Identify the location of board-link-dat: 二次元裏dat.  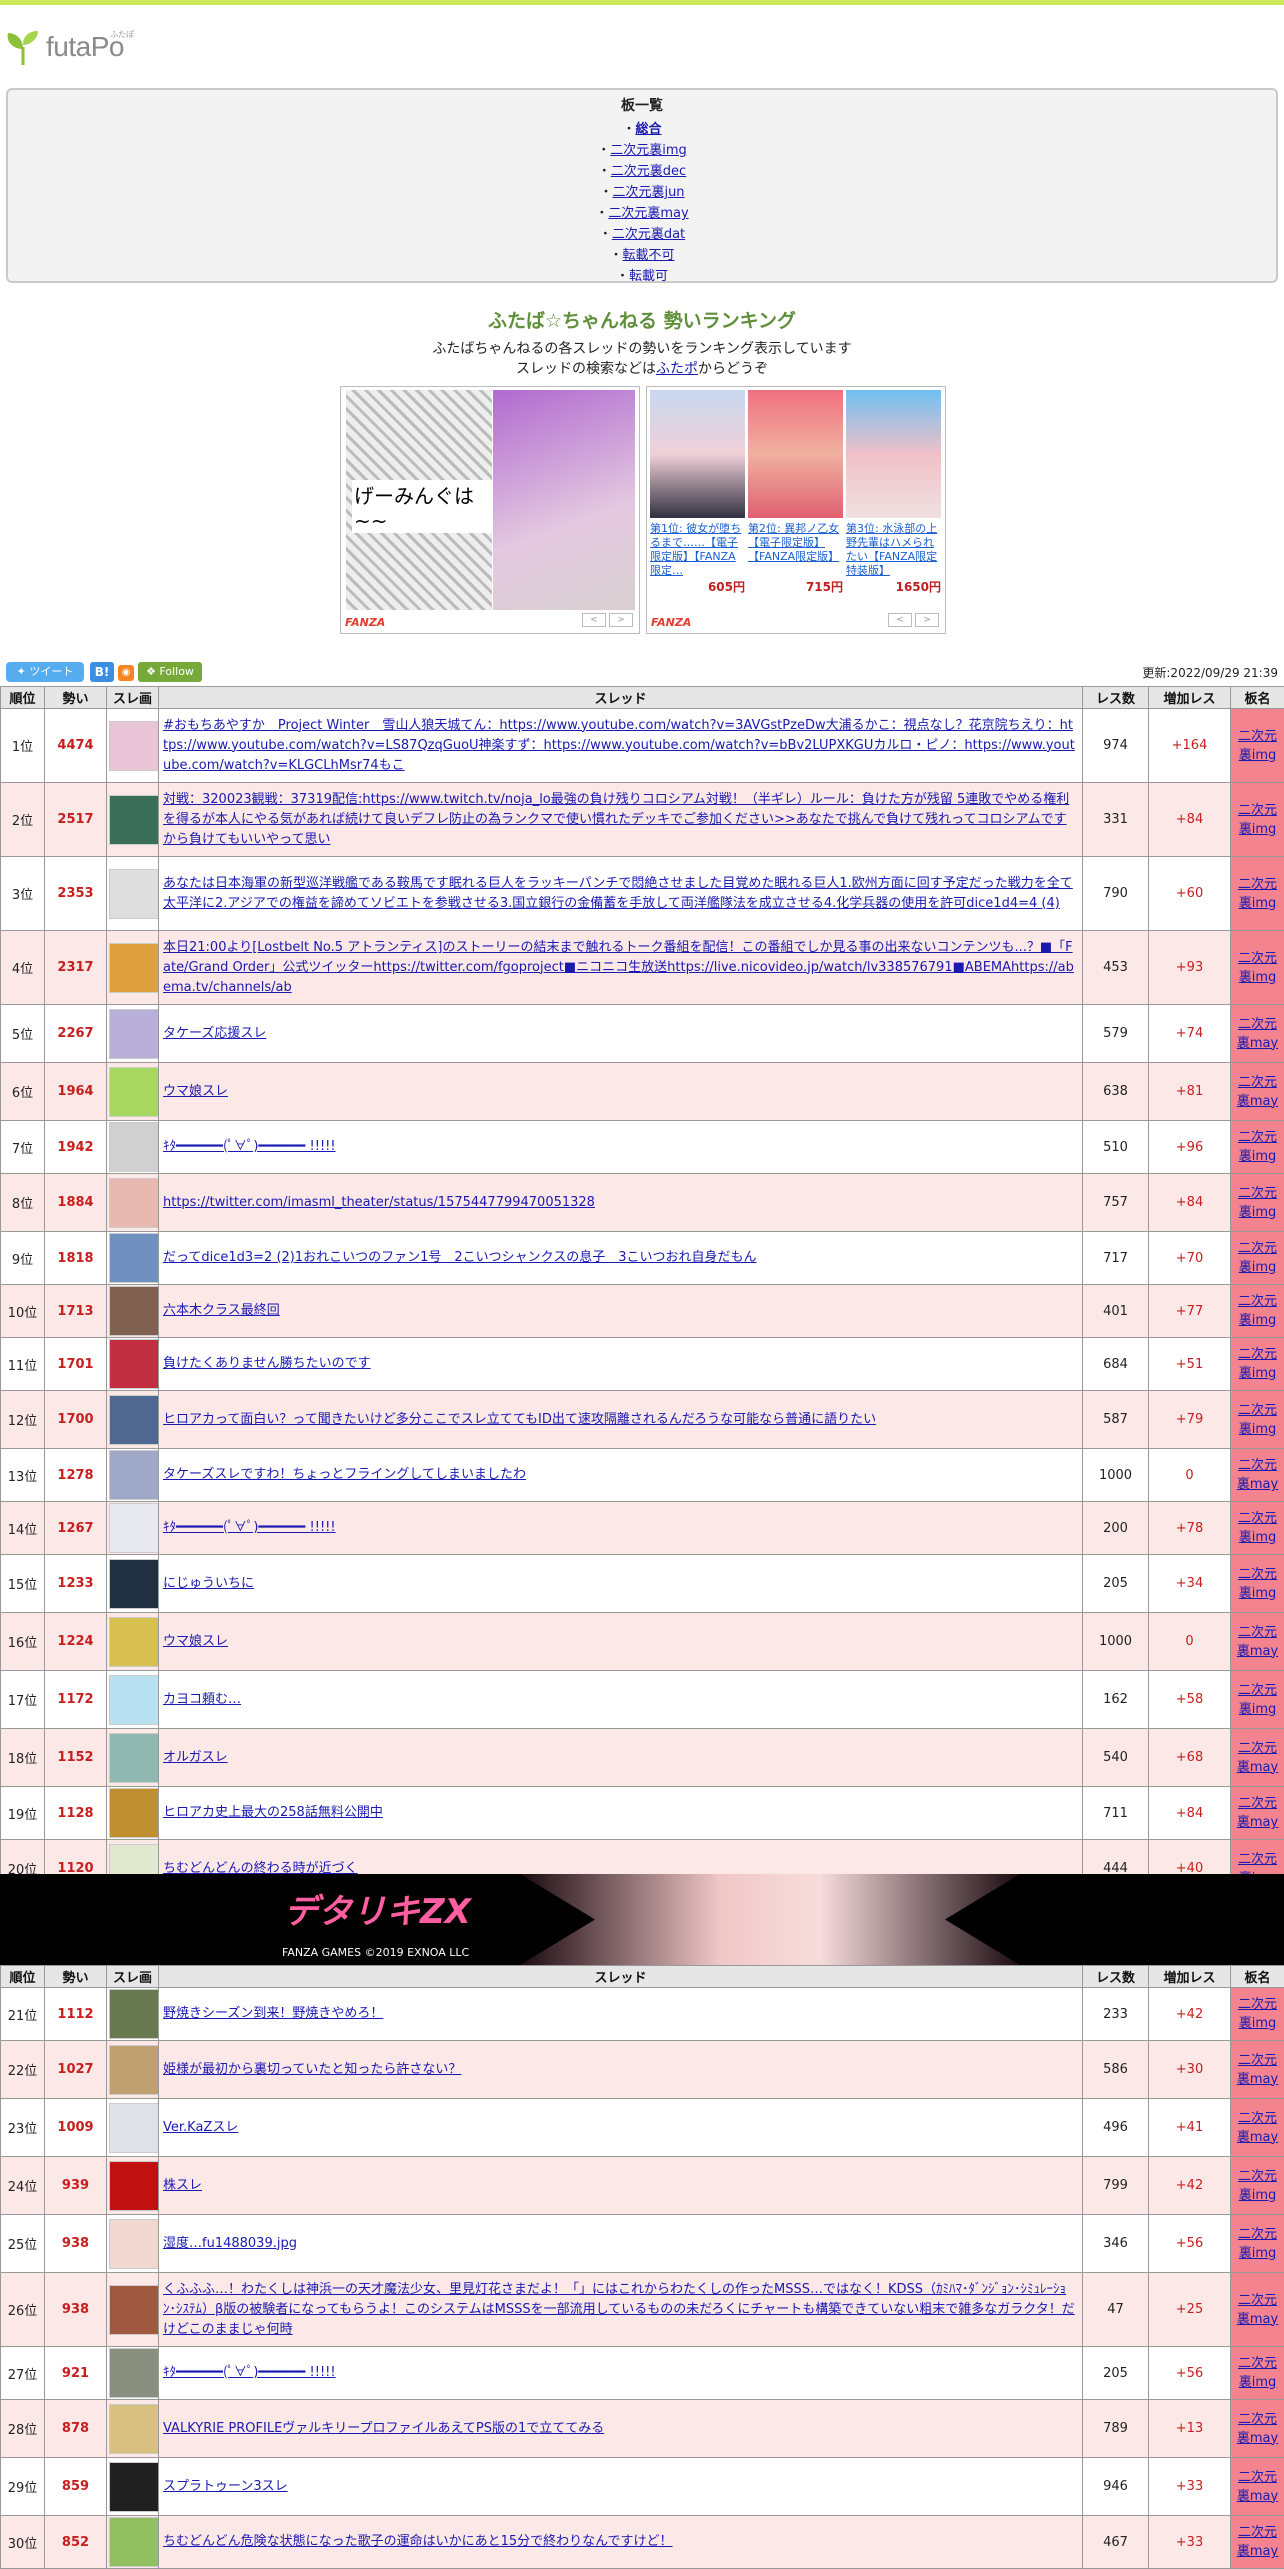
(648, 234).